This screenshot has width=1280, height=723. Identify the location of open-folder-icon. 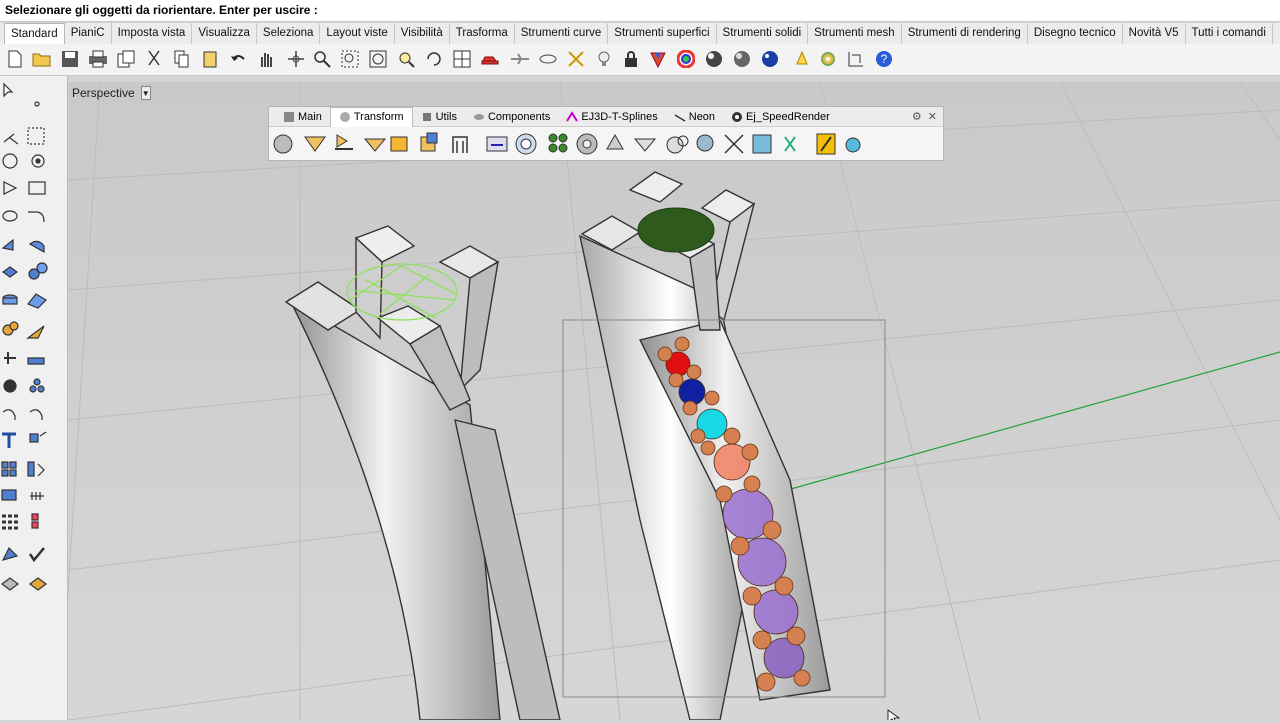
(42, 59).